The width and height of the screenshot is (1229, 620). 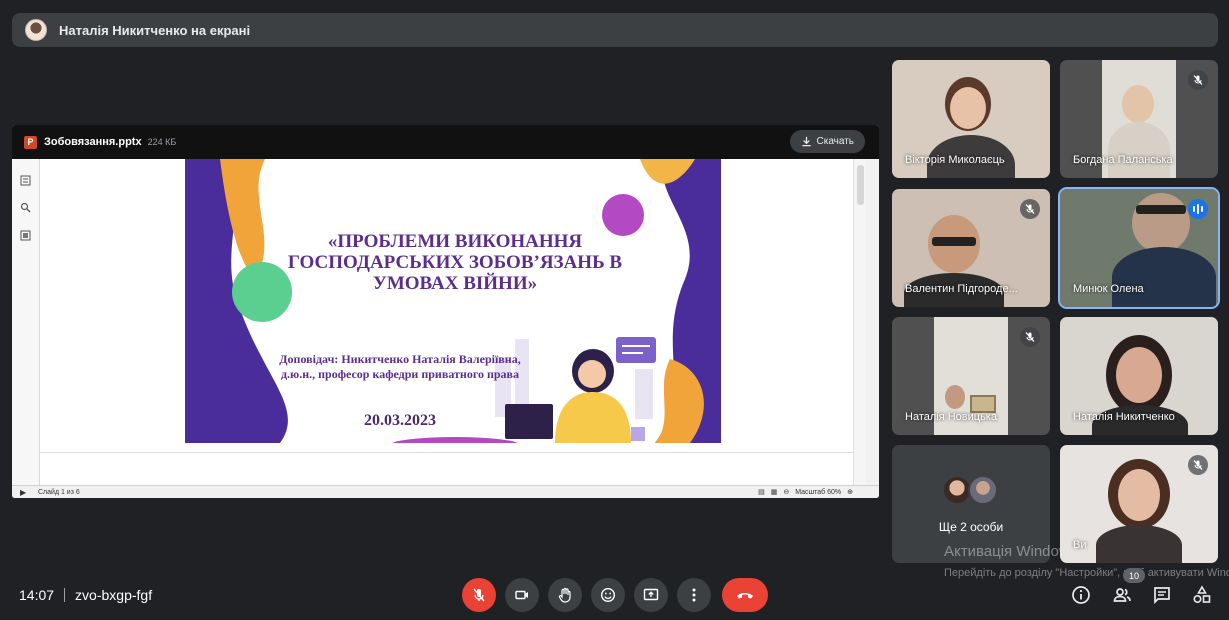 What do you see at coordinates (23, 492) in the screenshot?
I see `slideshow-icon: ▶` at bounding box center [23, 492].